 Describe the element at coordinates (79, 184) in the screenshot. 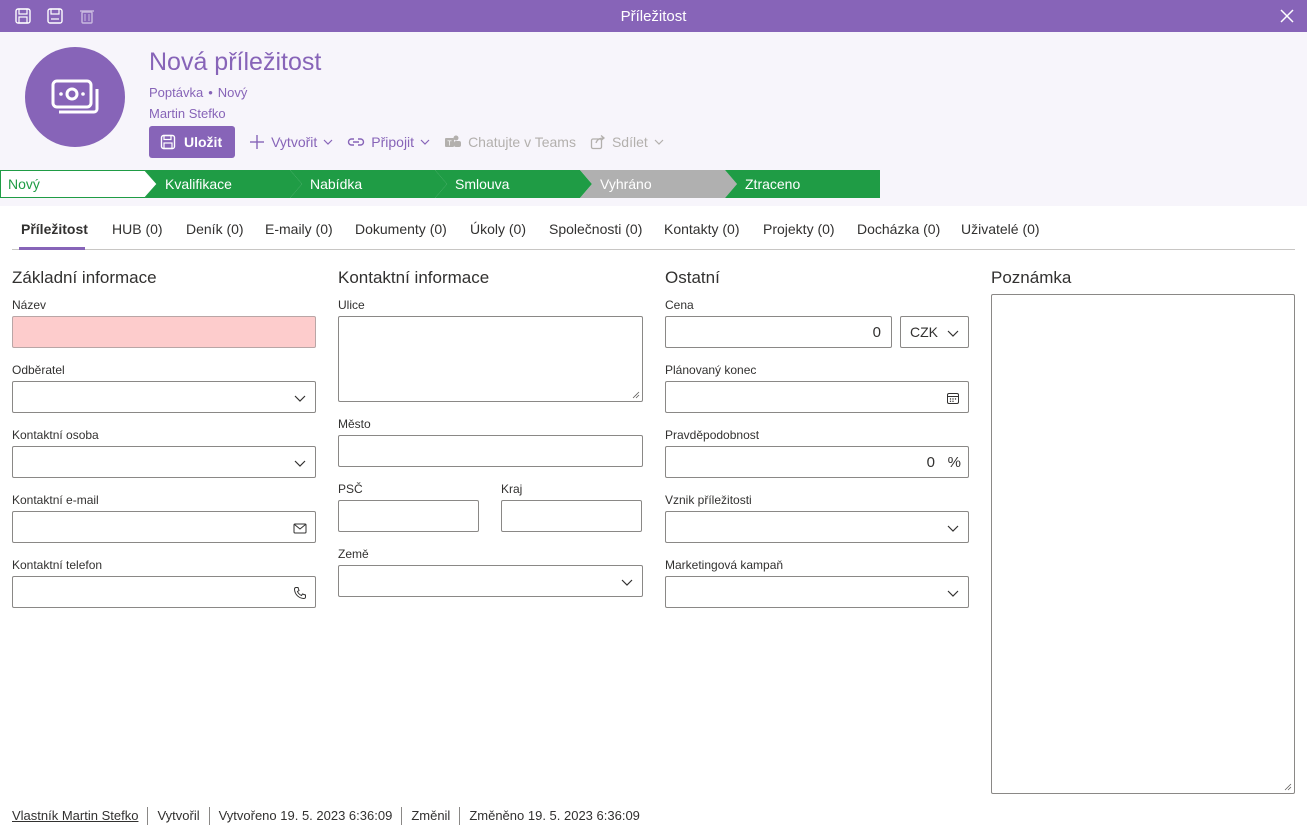

I see `stage-novy: Nový` at that location.